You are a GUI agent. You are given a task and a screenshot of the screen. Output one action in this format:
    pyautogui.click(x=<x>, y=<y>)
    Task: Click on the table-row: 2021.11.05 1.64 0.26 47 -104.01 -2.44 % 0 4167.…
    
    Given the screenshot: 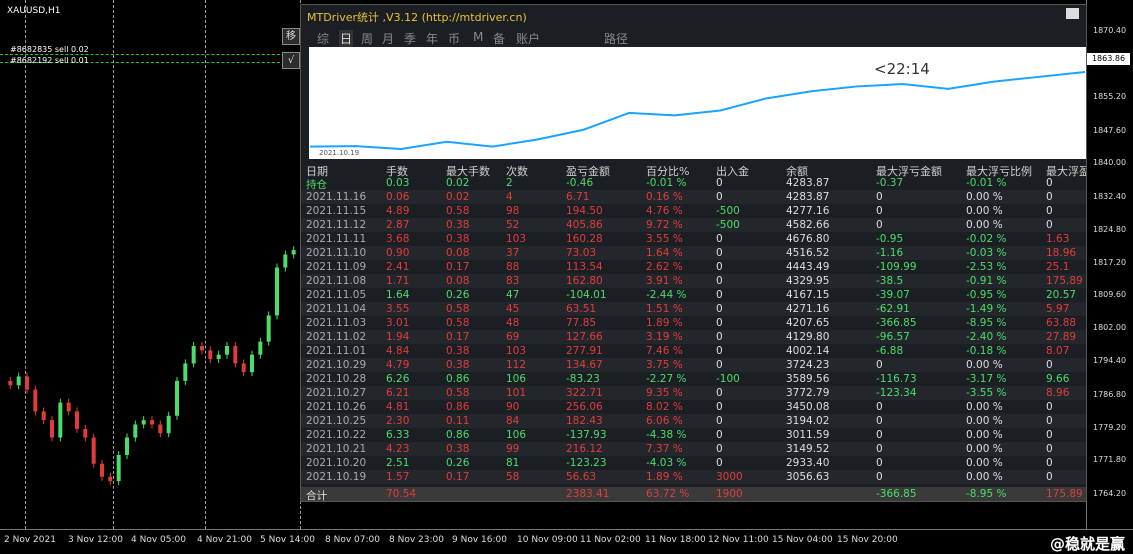 What is the action you would take?
    pyautogui.click(x=693, y=295)
    